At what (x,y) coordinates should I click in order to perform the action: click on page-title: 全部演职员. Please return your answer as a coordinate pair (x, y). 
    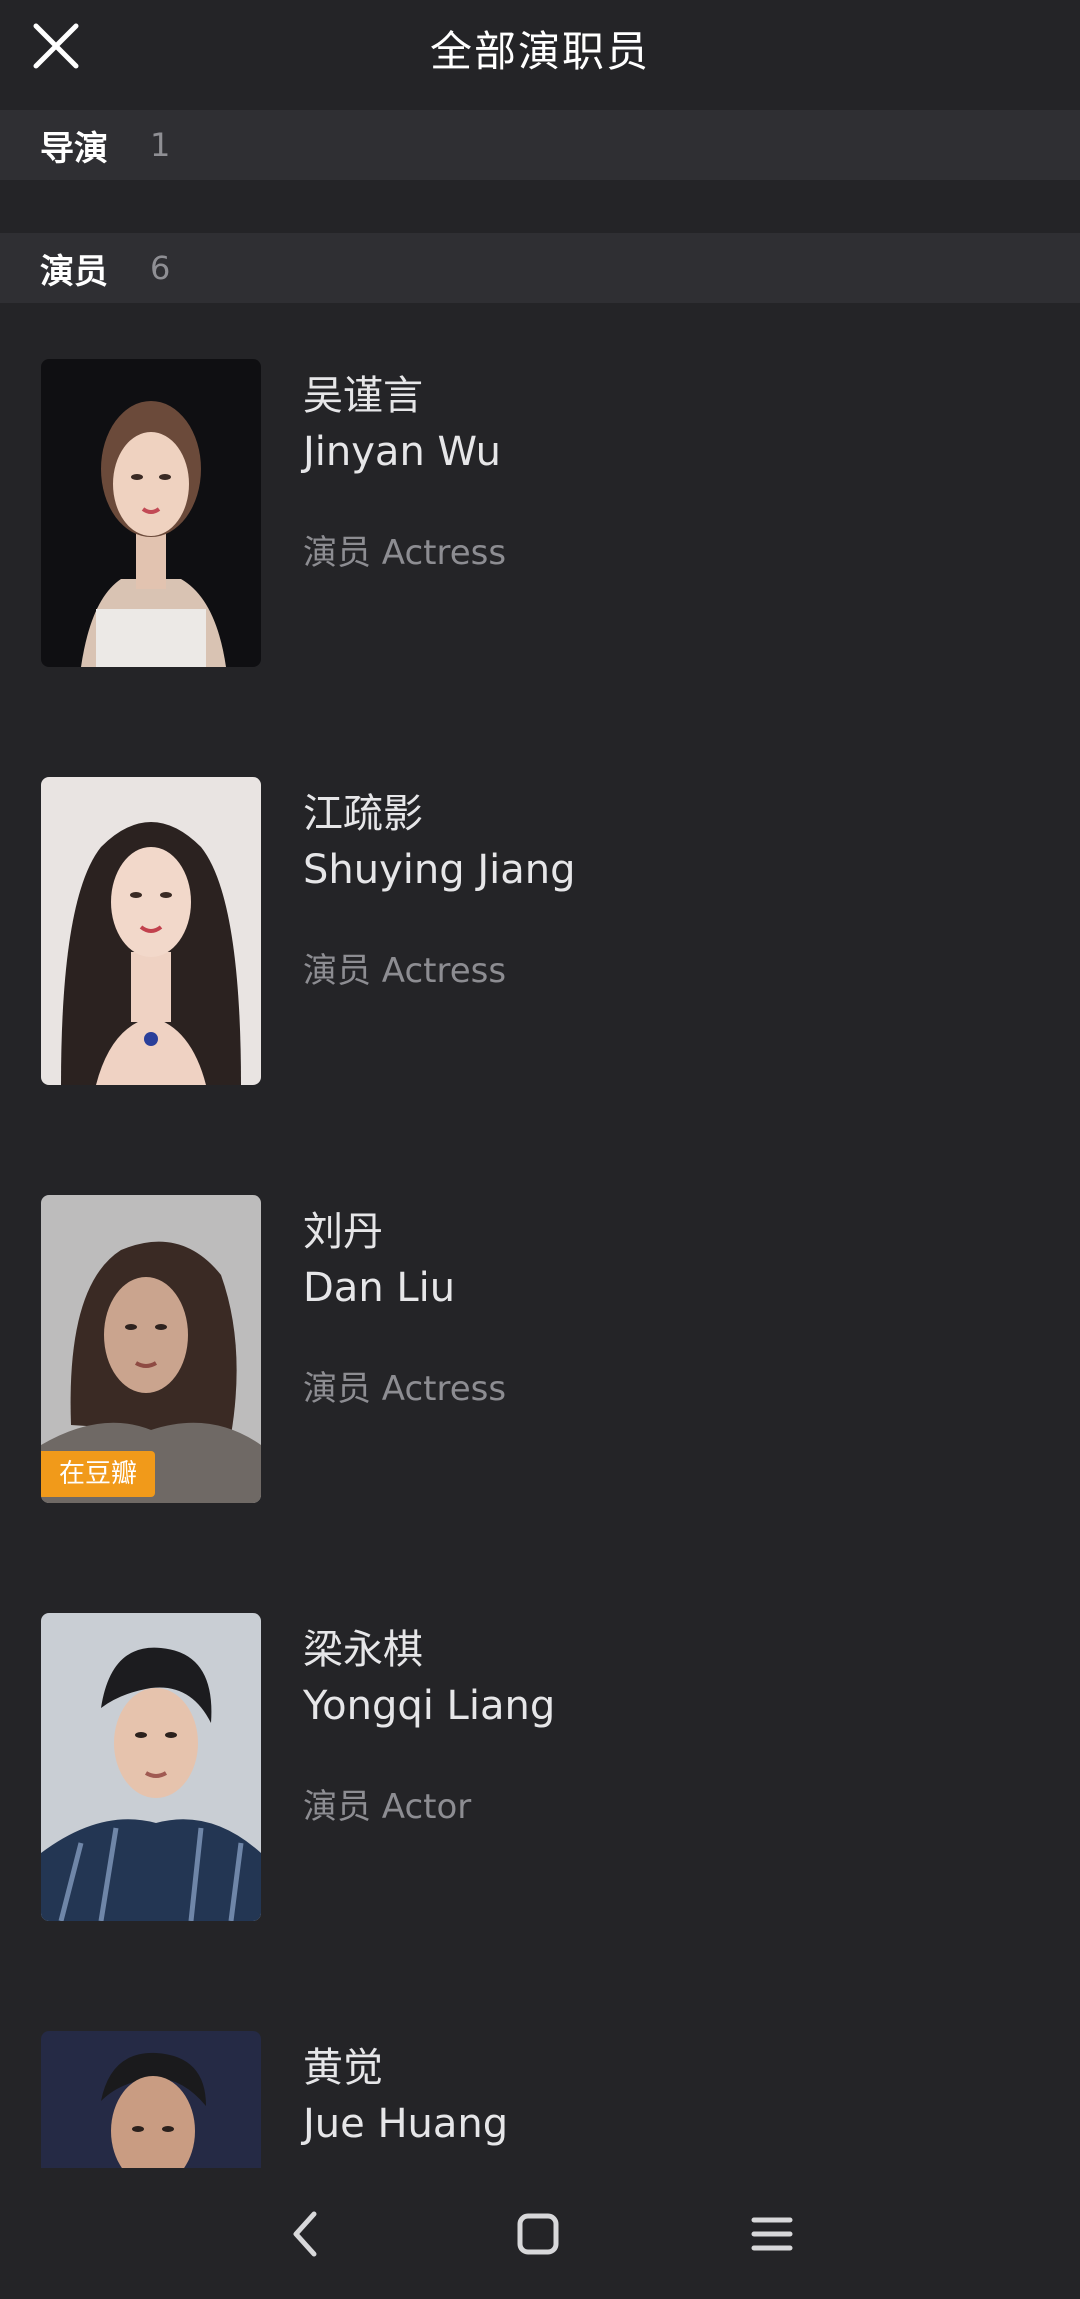
    Looking at the image, I should click on (539, 51).